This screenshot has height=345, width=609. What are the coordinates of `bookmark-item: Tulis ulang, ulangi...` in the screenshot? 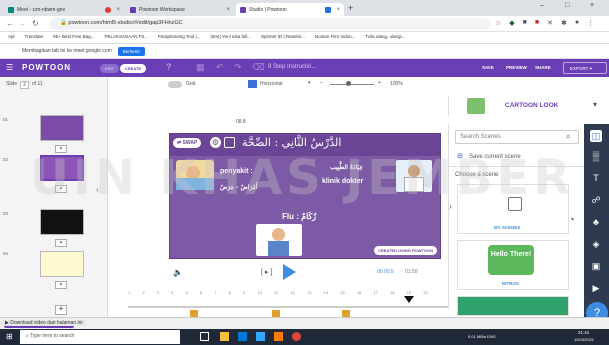 It's located at (385, 37).